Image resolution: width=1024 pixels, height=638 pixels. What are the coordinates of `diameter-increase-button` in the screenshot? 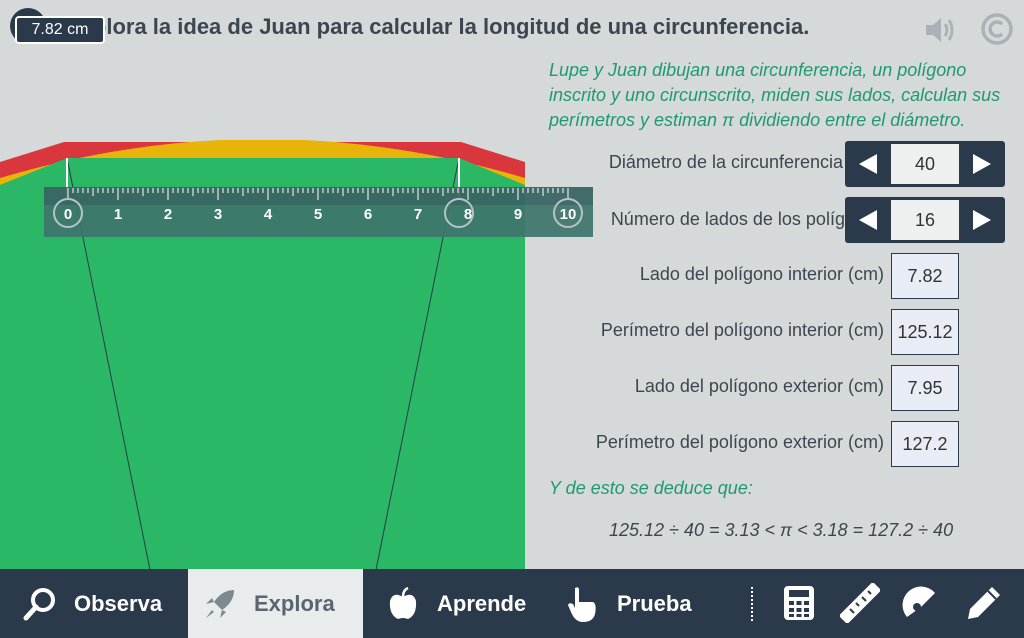 It's located at (982, 164).